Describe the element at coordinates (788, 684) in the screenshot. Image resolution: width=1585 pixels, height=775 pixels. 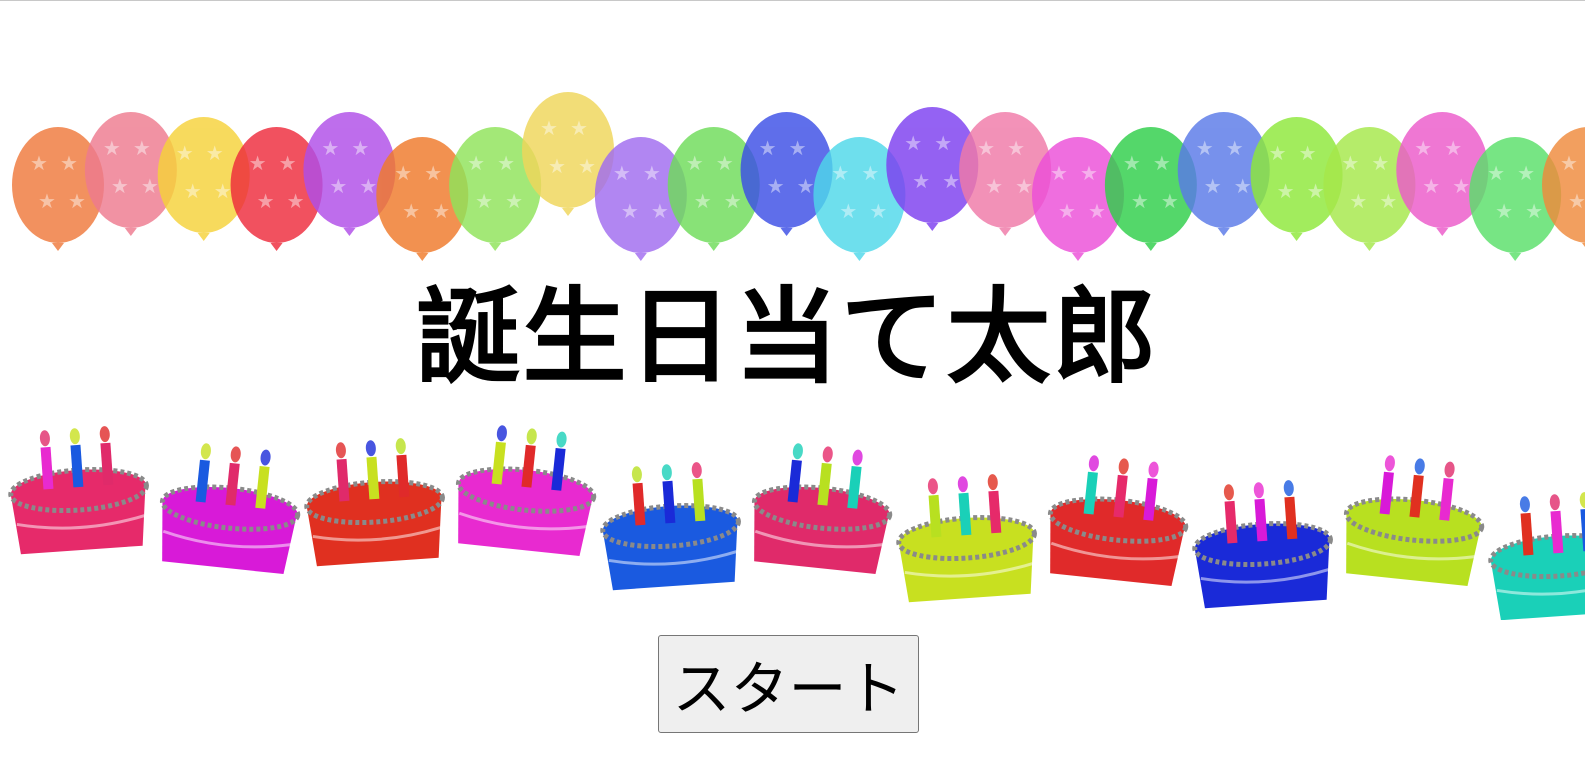
I see `start-button: スタート` at that location.